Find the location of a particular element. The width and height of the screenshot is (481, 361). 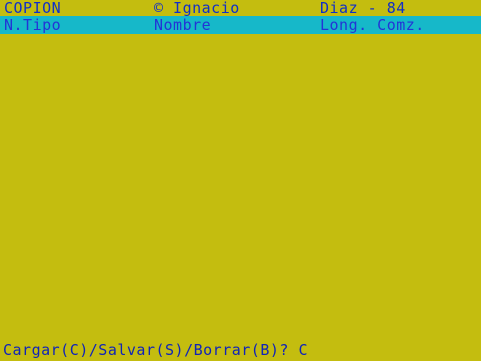

command-prompt-bar: Cargar(C)/Salvar(S)/Borrar(B)? C is located at coordinates (240, 350).